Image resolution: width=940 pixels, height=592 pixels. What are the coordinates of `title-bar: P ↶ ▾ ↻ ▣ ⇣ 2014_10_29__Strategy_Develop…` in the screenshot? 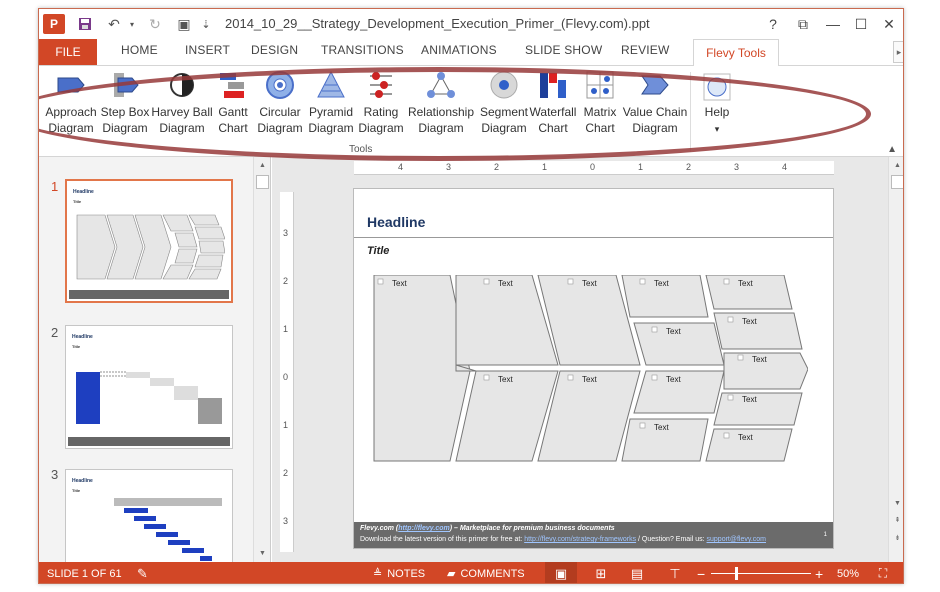 It's located at (471, 24).